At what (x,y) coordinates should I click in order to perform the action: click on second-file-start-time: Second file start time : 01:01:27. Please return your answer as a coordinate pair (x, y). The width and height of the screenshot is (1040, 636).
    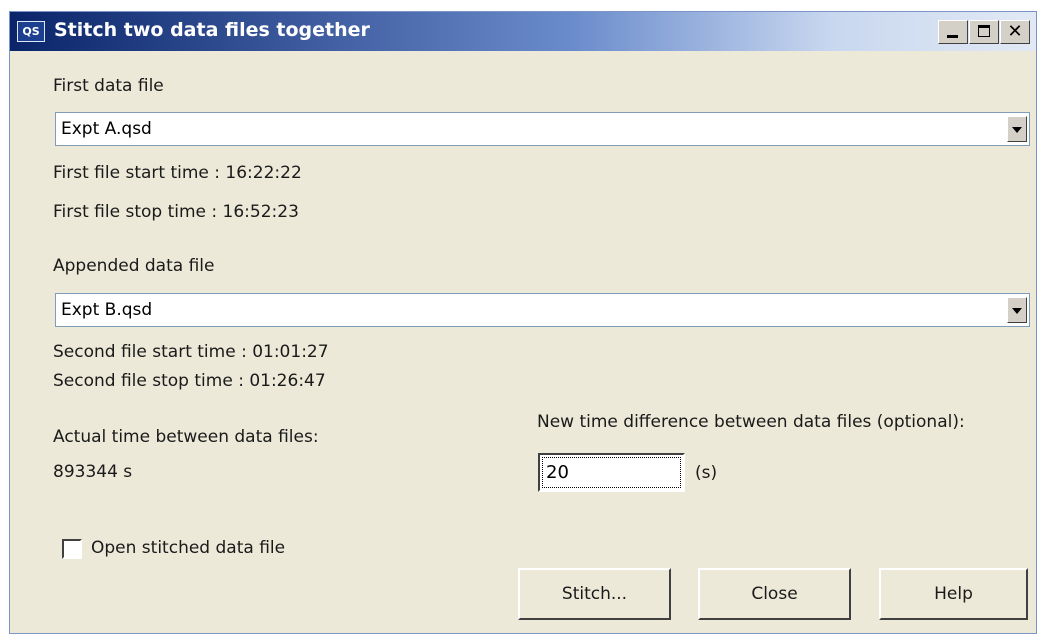
    Looking at the image, I should click on (191, 352).